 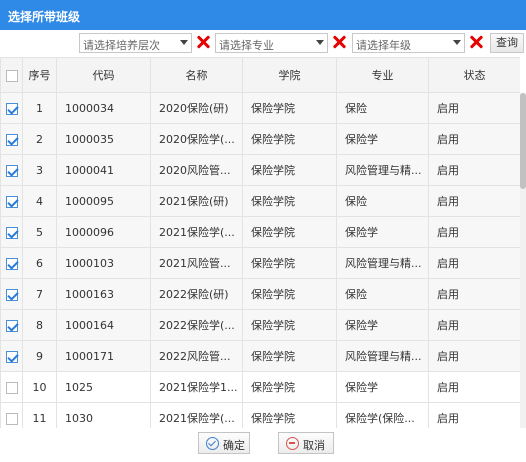 I want to click on table-row: 4 1000095 2021保险(研) 保险学院 保险 启用, so click(x=260, y=201).